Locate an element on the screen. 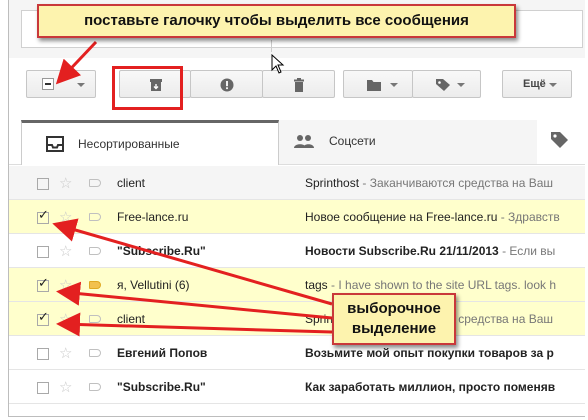 The height and width of the screenshot is (420, 588). annotation-selective-line1: выборочное is located at coordinates (394, 308).